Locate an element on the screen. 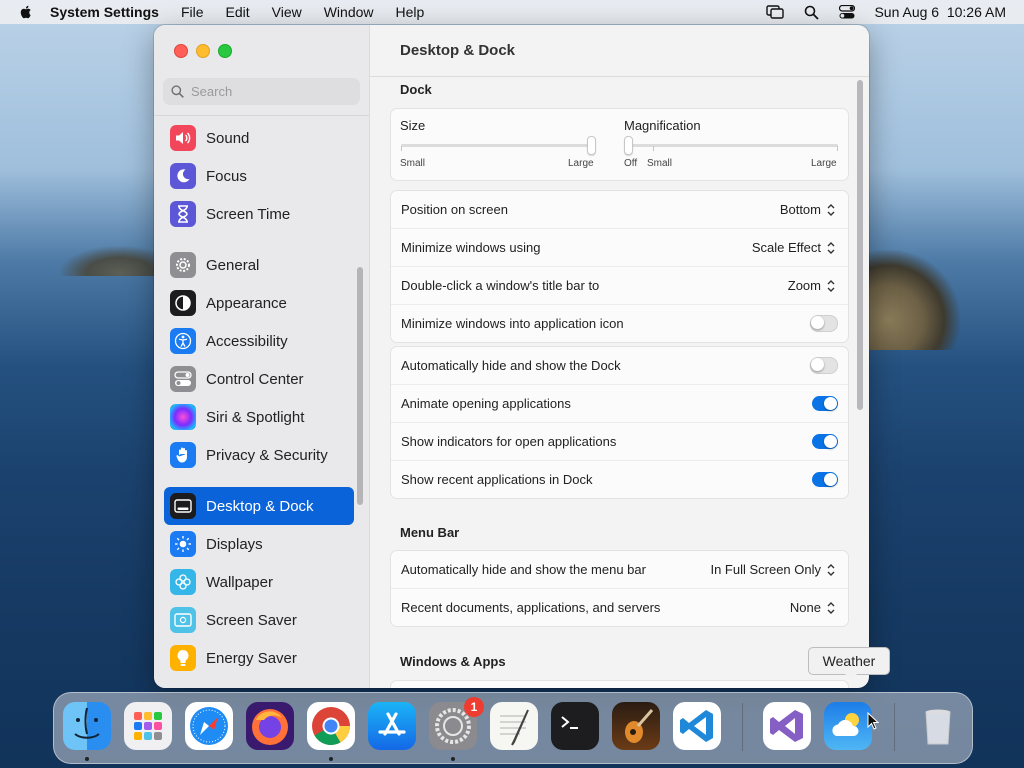 The width and height of the screenshot is (1024, 768). row-label: Show indicators for open applications is located at coordinates (509, 441).